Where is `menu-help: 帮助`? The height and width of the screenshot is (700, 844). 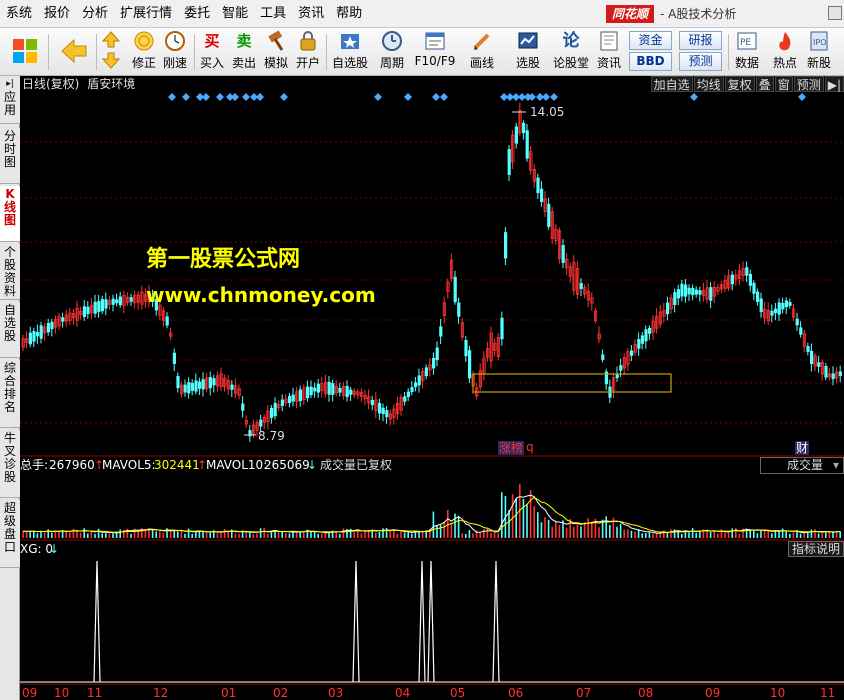
menu-help: 帮助 is located at coordinates (349, 14).